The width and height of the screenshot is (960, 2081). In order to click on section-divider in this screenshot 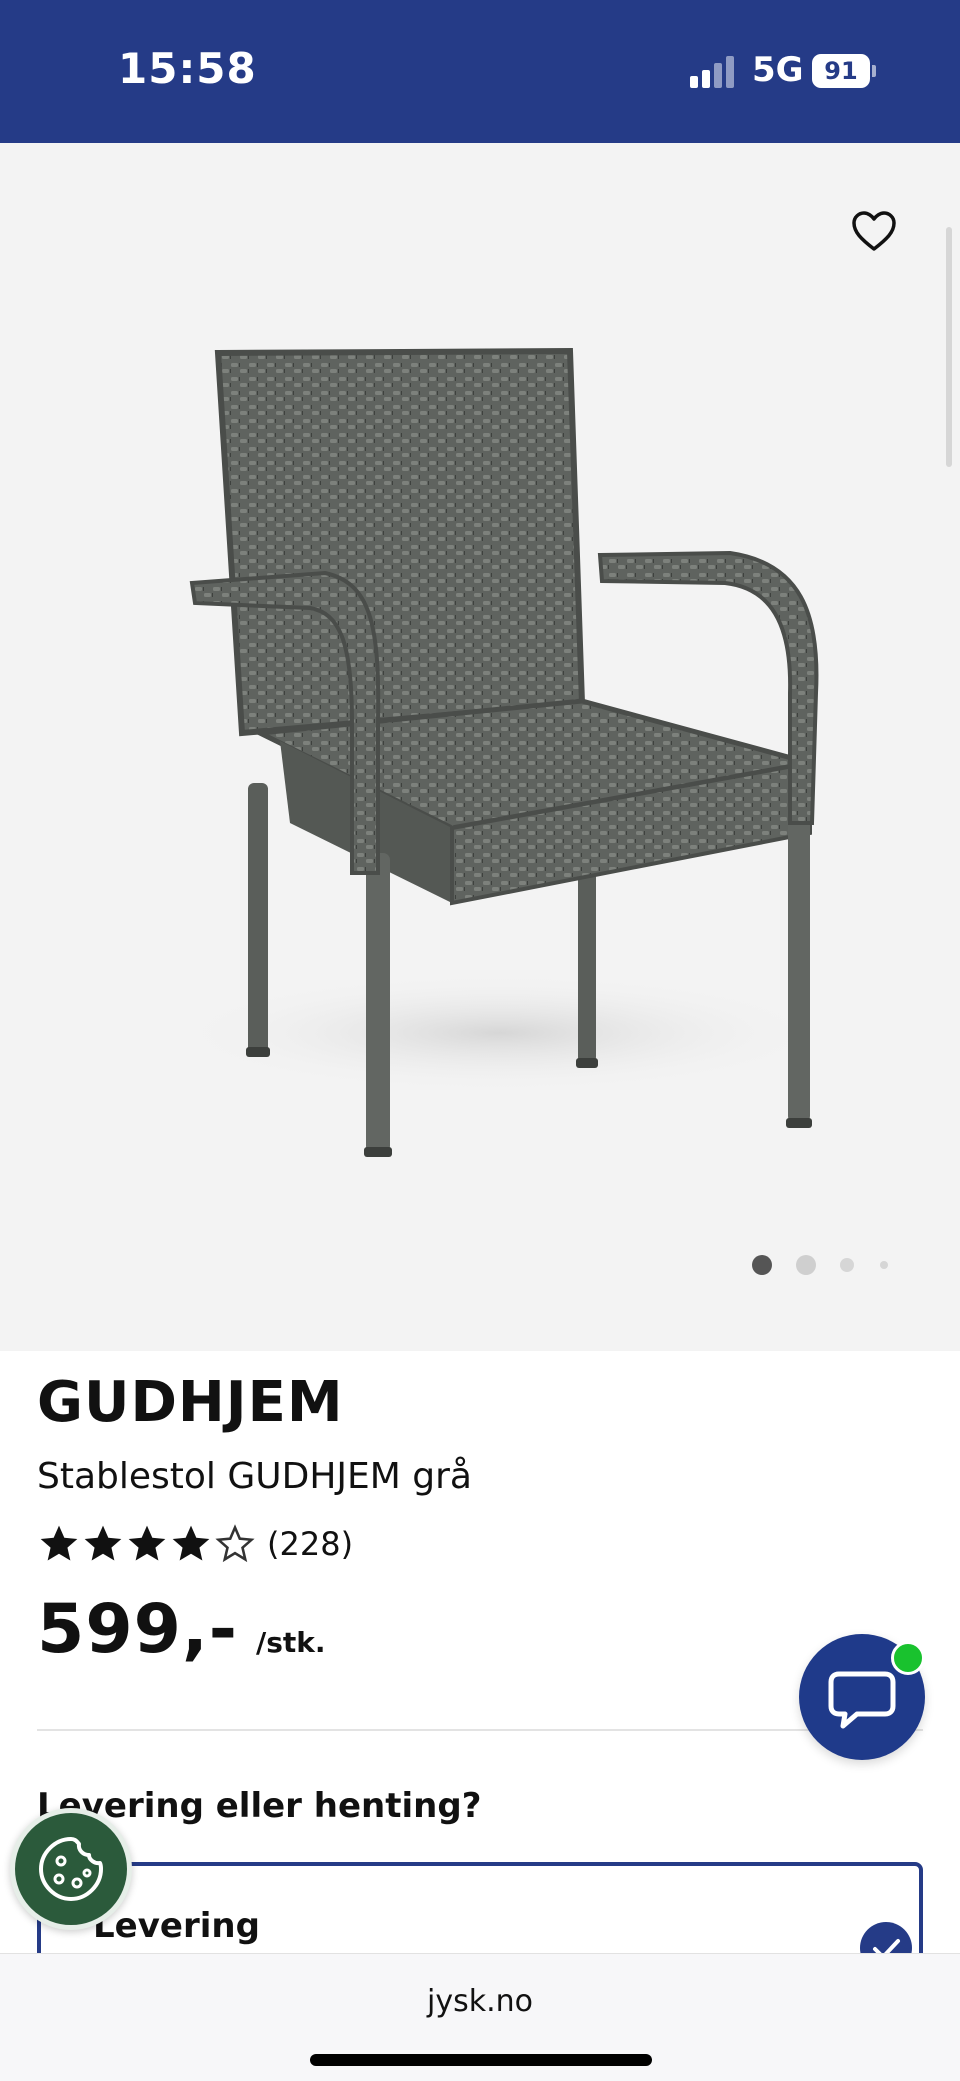, I will do `click(480, 1730)`.